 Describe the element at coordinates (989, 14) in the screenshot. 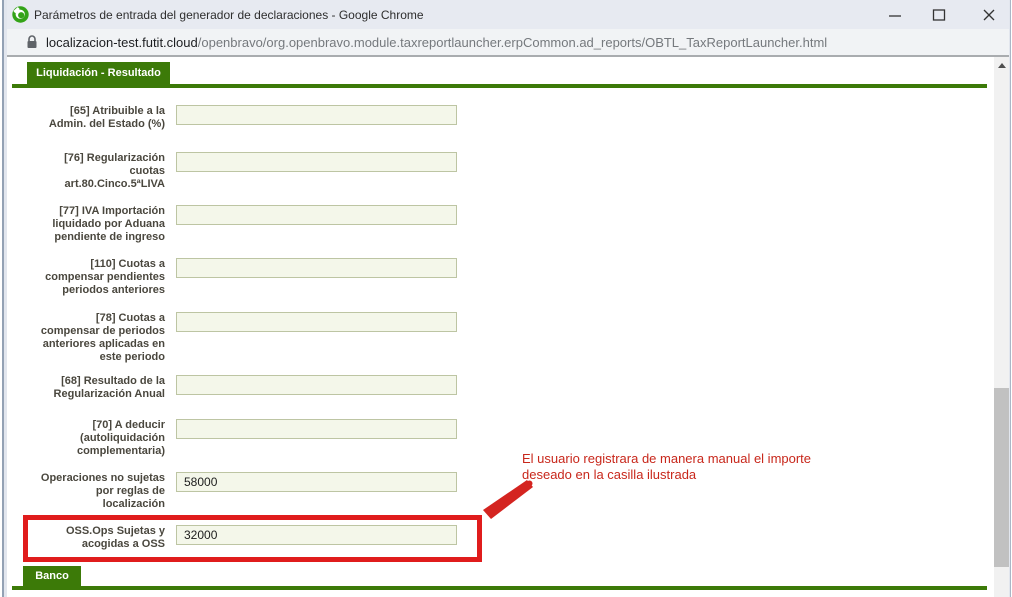

I see `close-icon` at that location.